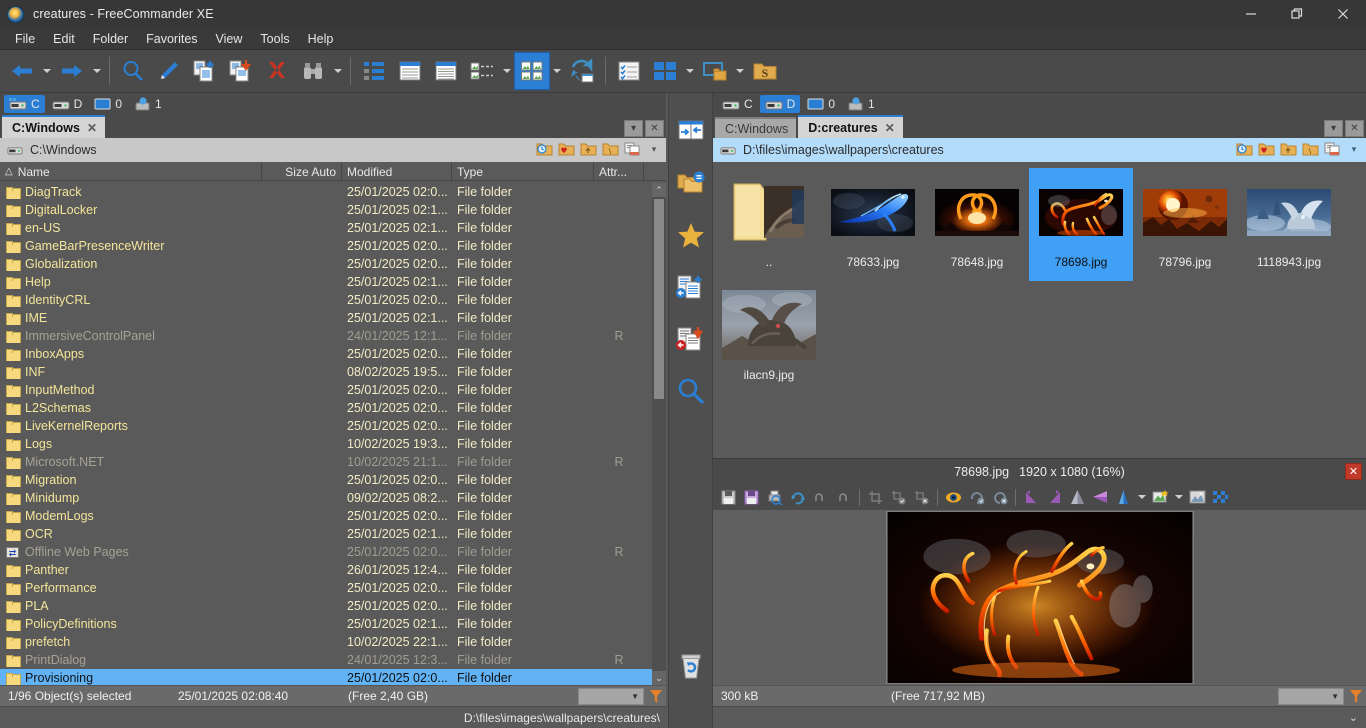 The width and height of the screenshot is (1366, 728). I want to click on table-row: Performance 25/01/2025 02:0... File folder, so click(326, 588).